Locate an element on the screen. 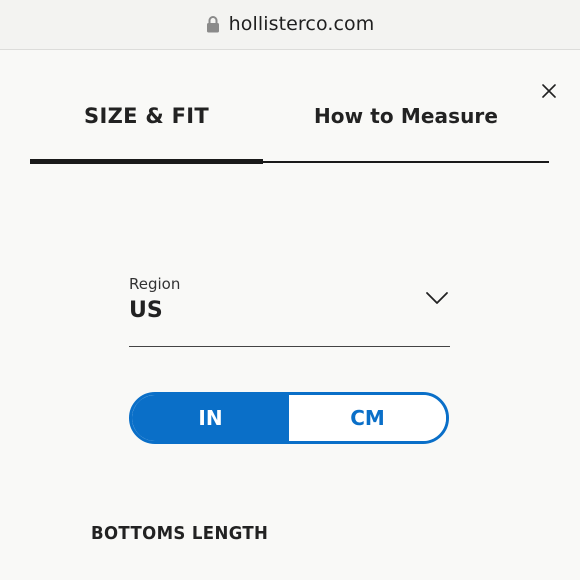  section-heading-bottoms-length: BOTTOMS LENGTH is located at coordinates (180, 533).